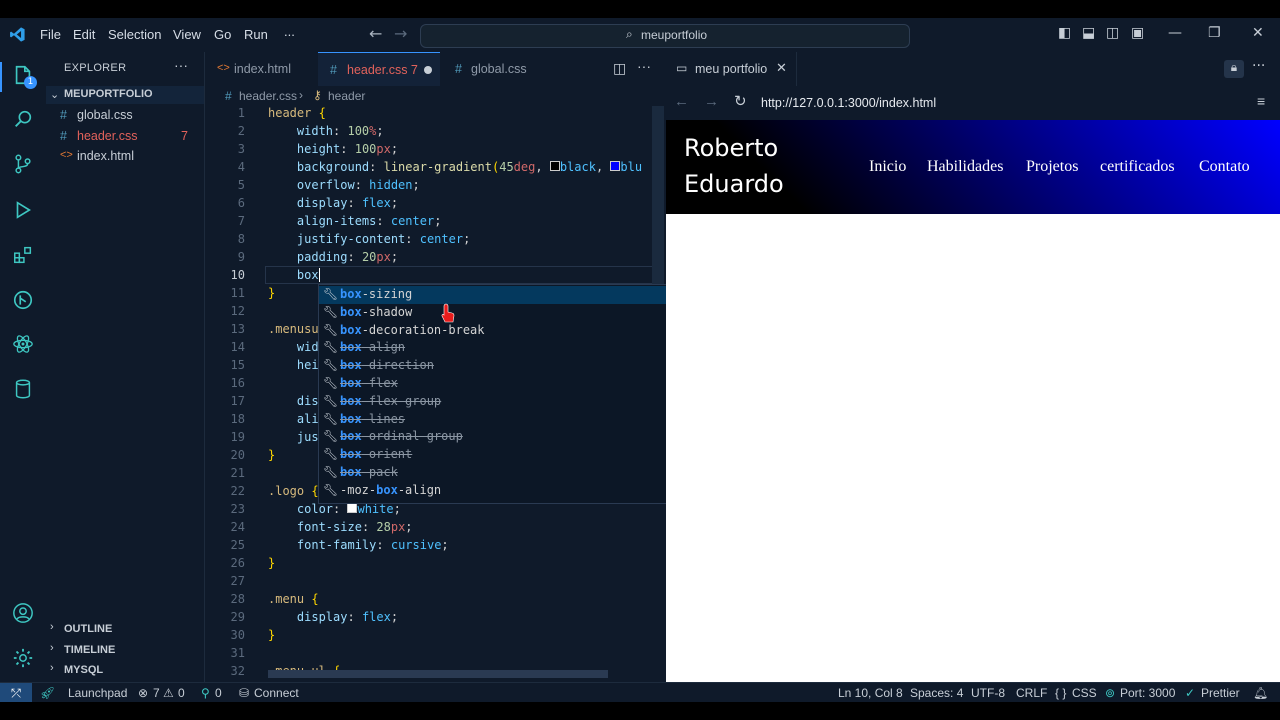 This screenshot has height=720, width=1280. Describe the element at coordinates (1258, 66) in the screenshot. I see `panel-more-icon: ···` at that location.